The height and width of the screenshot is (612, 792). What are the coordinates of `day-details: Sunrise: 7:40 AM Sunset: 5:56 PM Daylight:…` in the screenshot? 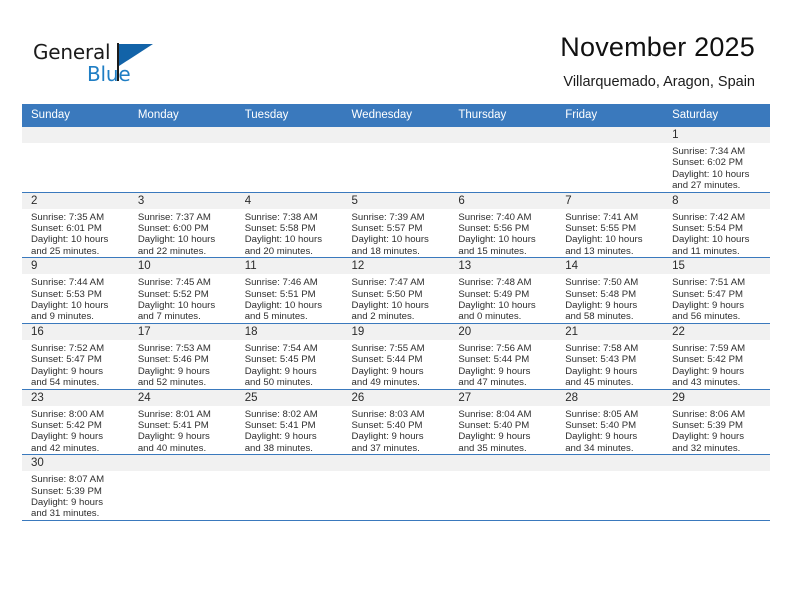 It's located at (502, 233).